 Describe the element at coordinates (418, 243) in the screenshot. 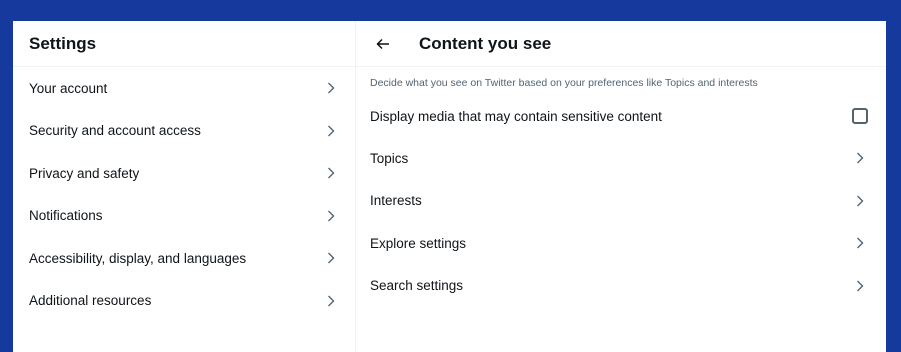

I see `row-label: Explore settings` at that location.